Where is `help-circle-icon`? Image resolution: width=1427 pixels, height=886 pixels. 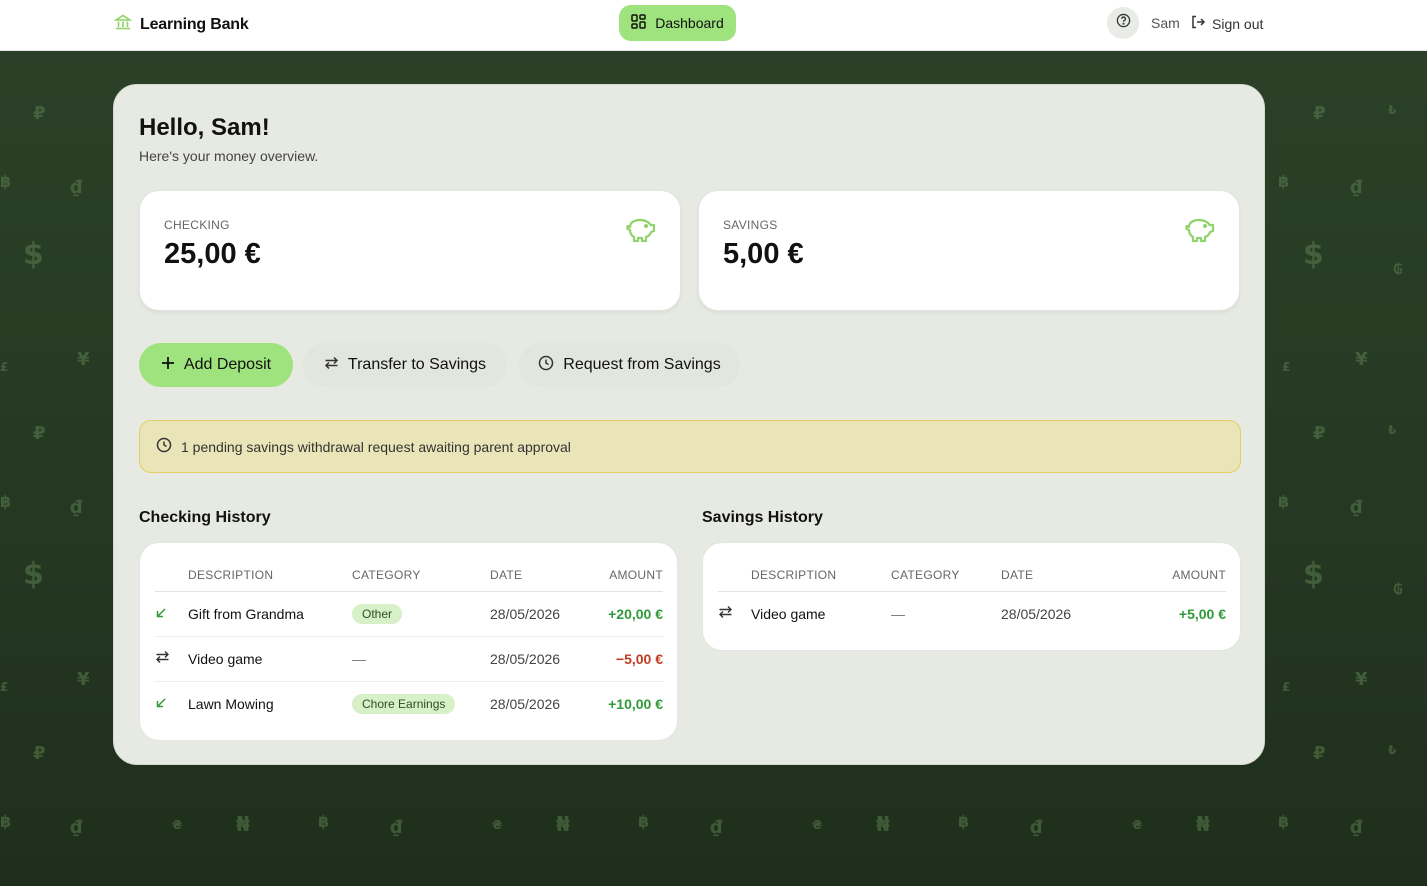
help-circle-icon is located at coordinates (1123, 23).